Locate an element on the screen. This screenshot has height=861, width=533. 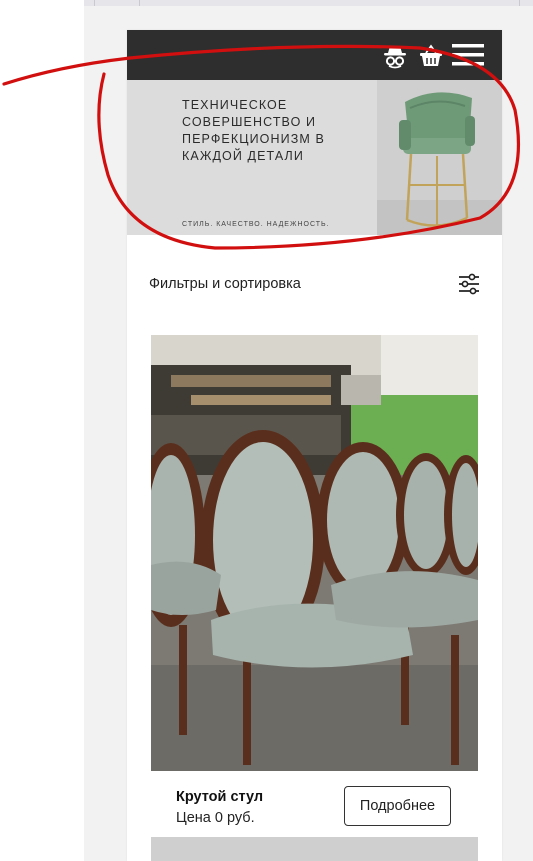
basket-icon is located at coordinates (431, 58).